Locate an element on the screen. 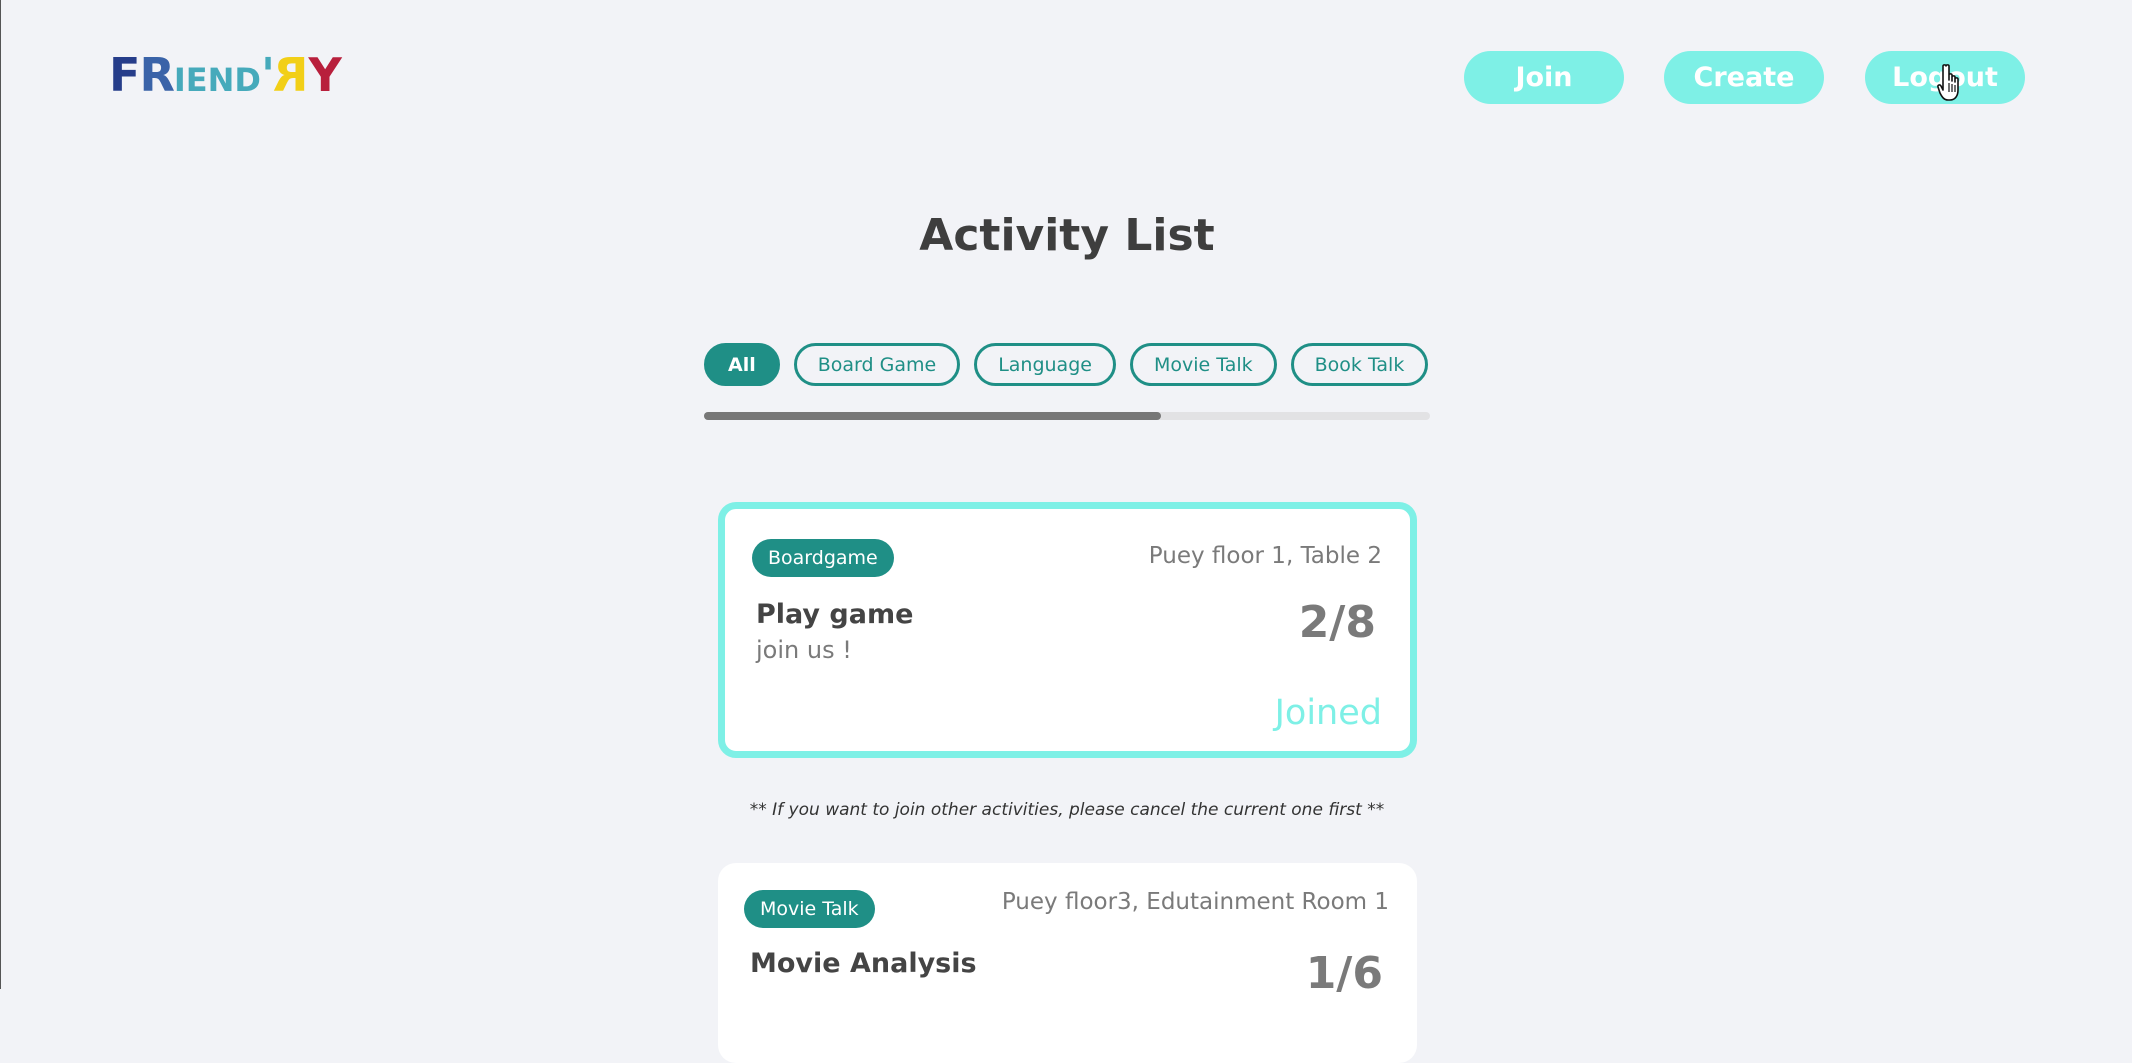 Image resolution: width=2132 pixels, height=1063 pixels. join-button: Join is located at coordinates (1544, 77).